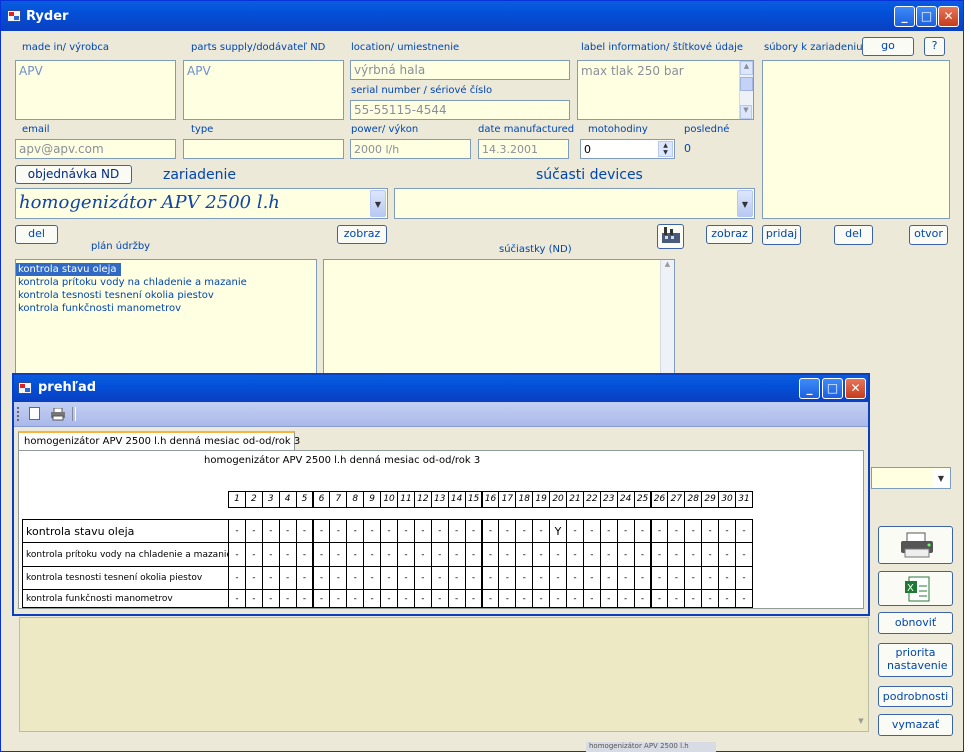 This screenshot has height=752, width=971. What do you see at coordinates (746, 90) in the screenshot?
I see `label-info-scrollbar: ▲ ▼` at bounding box center [746, 90].